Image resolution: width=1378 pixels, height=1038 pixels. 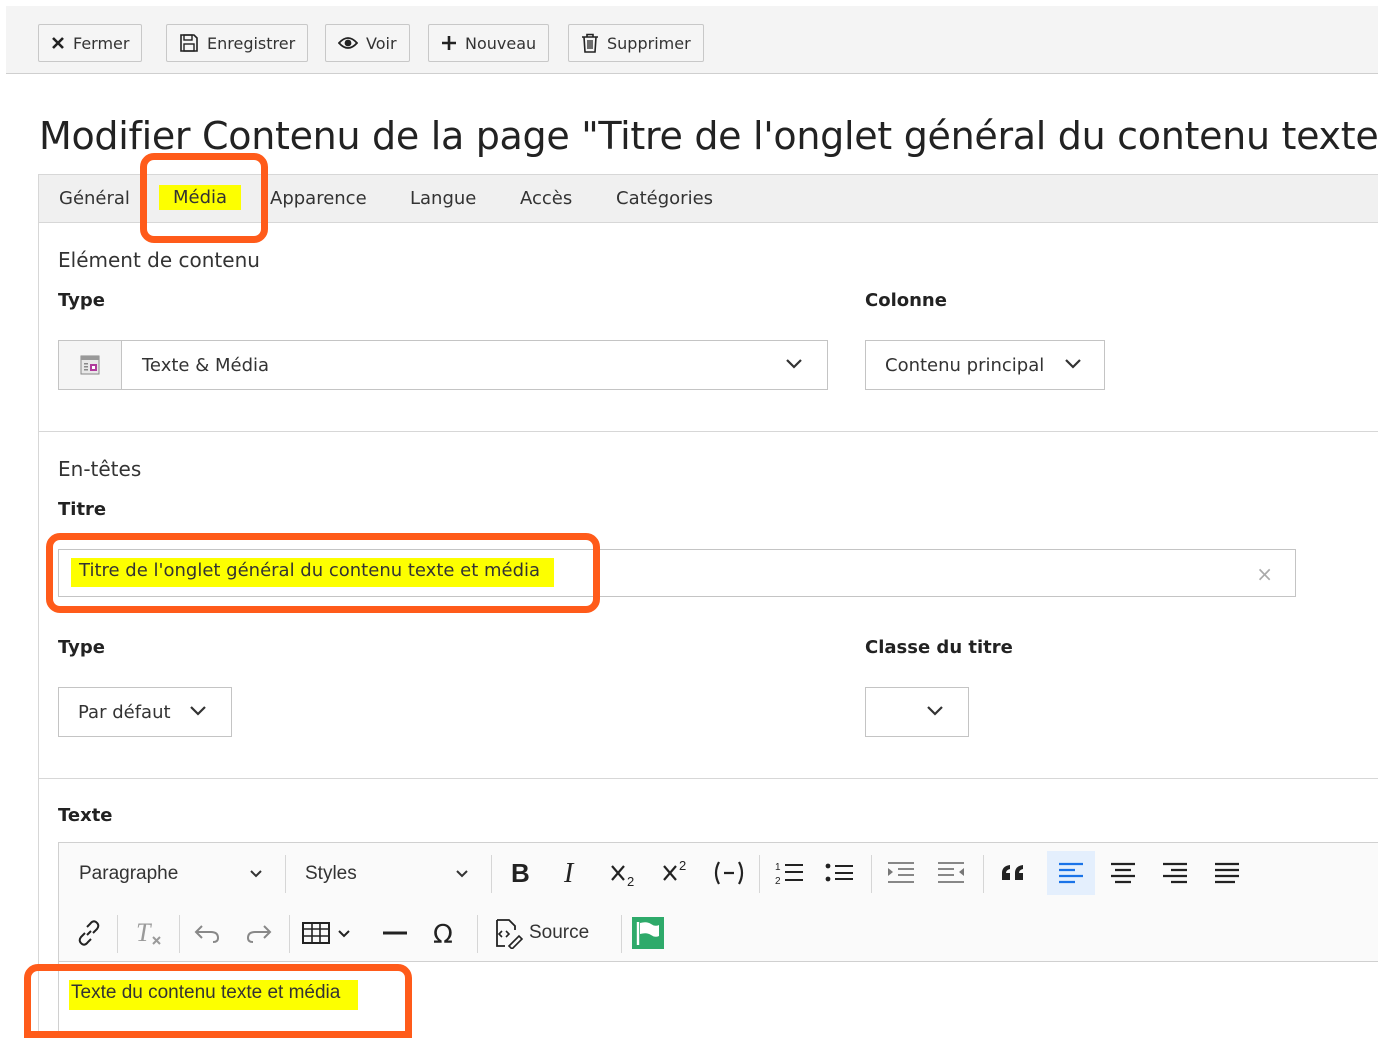 What do you see at coordinates (1175, 873) in the screenshot?
I see `align-right-icon` at bounding box center [1175, 873].